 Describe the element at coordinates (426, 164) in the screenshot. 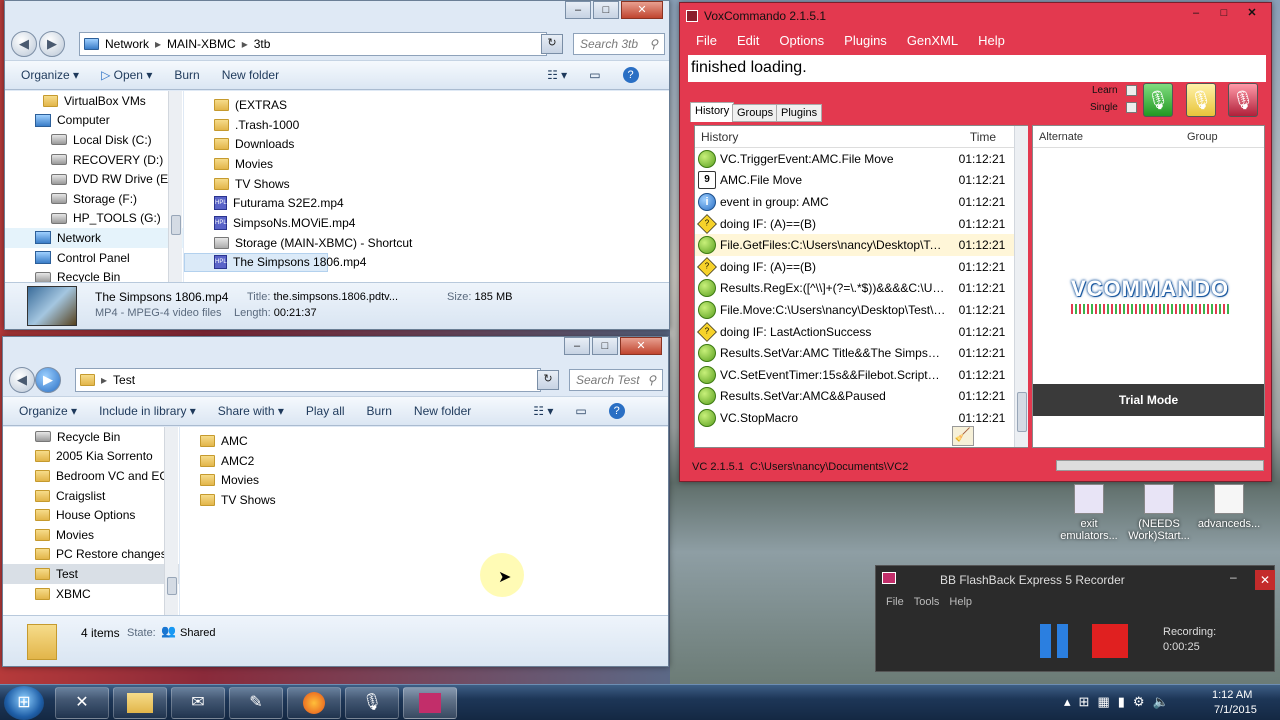

I see `file-item: Movies` at that location.